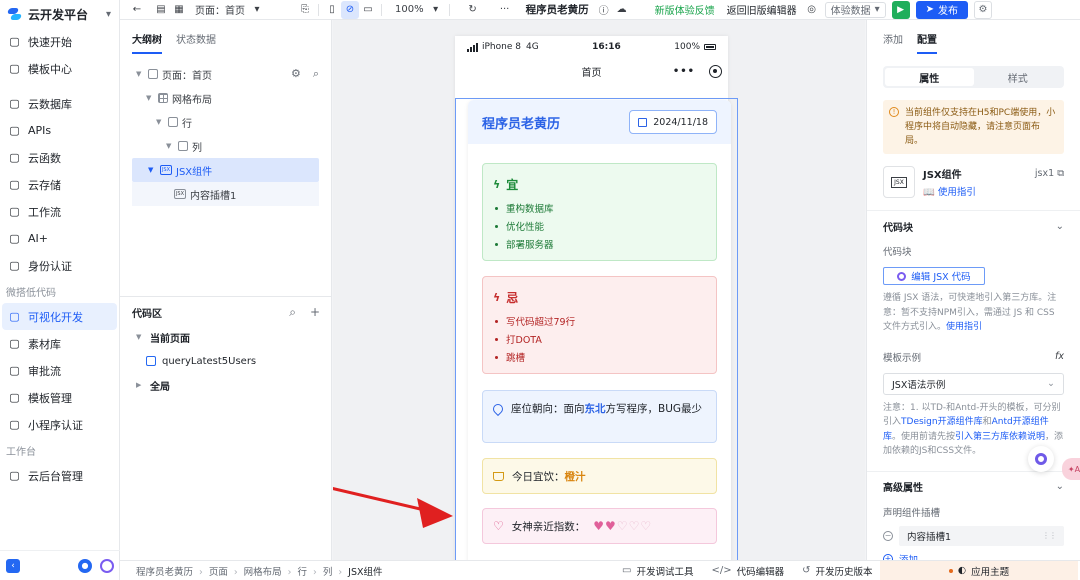 This screenshot has height=580, width=1080. Describe the element at coordinates (226, 361) in the screenshot. I see `code-item-query: queryLatest5Users` at that location.